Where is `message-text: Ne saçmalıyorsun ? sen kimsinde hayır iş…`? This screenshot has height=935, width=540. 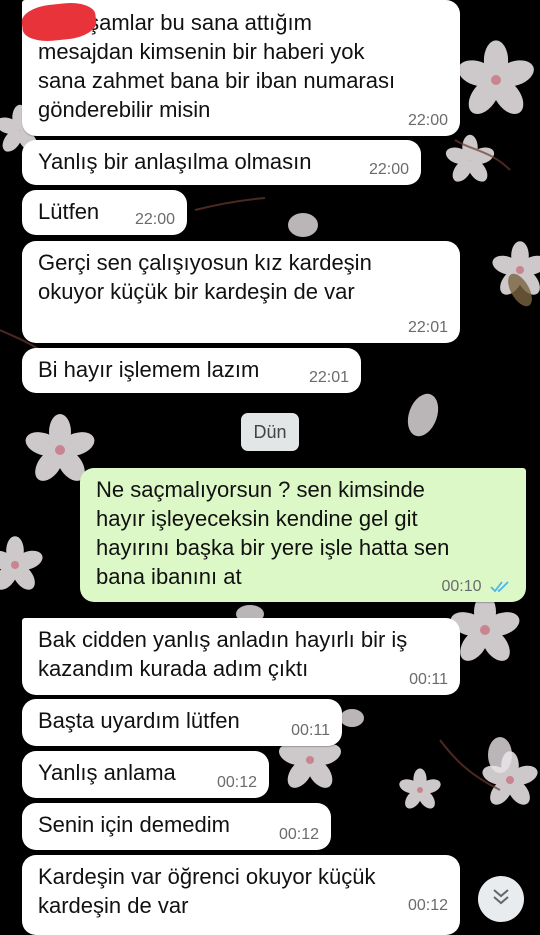
message-text: Ne saçmalıyorsun ? sen kimsinde hayır iş… is located at coordinates (273, 533).